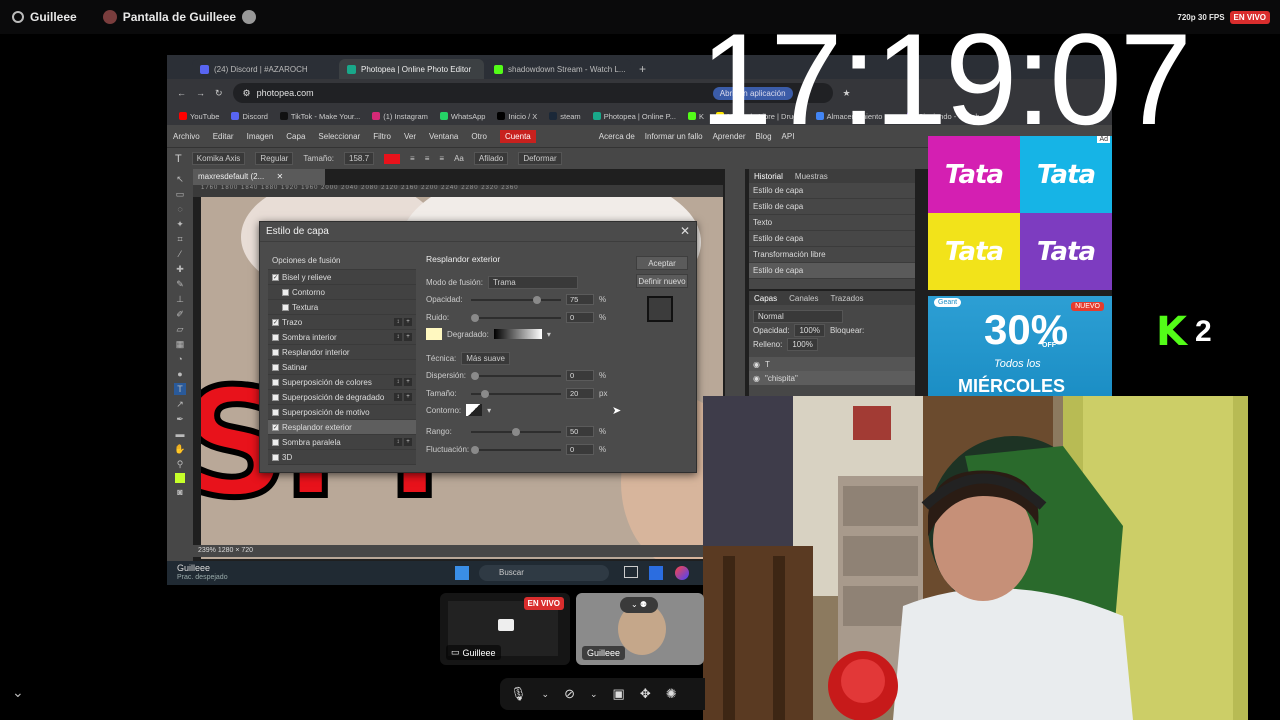 Image resolution: width=1280 pixels, height=720 pixels. What do you see at coordinates (517, 116) in the screenshot?
I see `bookmark-item: Inicio / X` at bounding box center [517, 116].